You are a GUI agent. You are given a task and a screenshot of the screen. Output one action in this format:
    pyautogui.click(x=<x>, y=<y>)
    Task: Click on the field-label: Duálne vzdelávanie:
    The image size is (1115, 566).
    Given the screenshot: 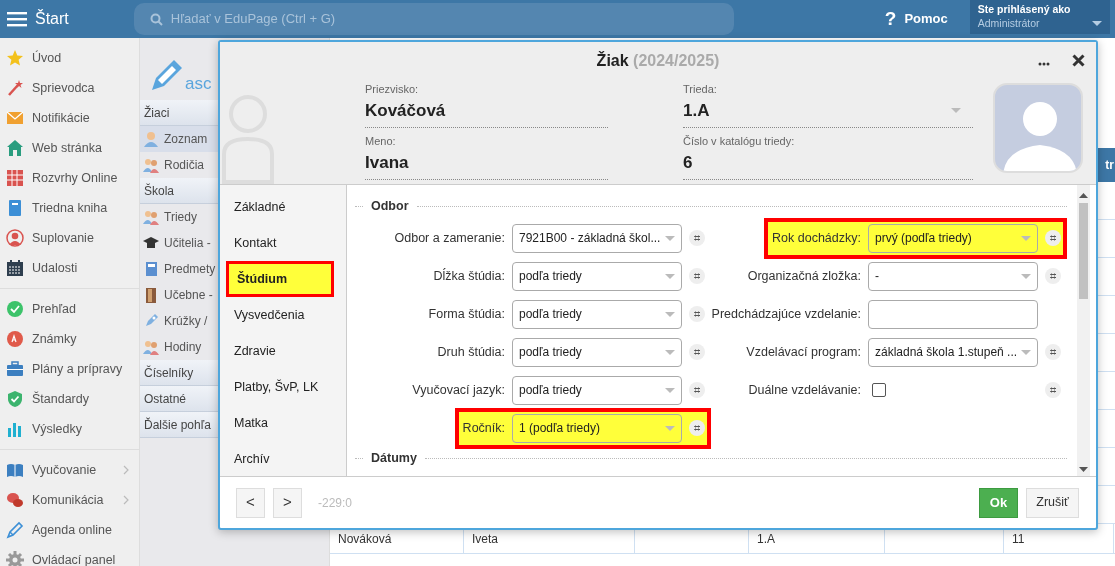 What is the action you would take?
    pyautogui.click(x=804, y=390)
    